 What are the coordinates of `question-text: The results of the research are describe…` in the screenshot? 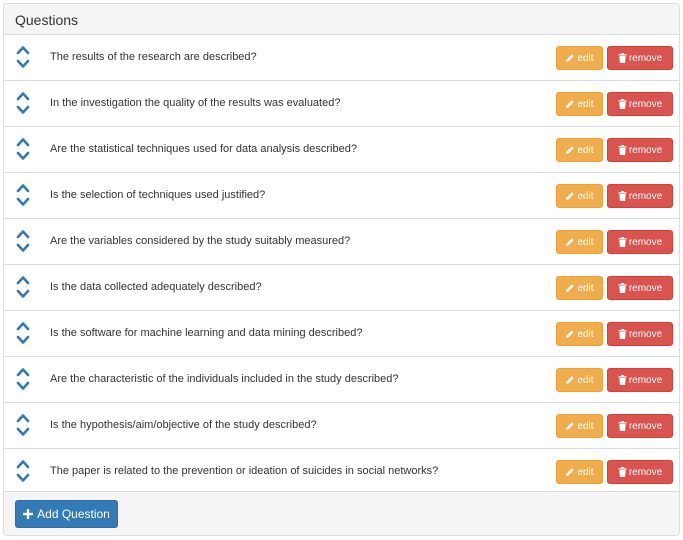 It's located at (153, 57).